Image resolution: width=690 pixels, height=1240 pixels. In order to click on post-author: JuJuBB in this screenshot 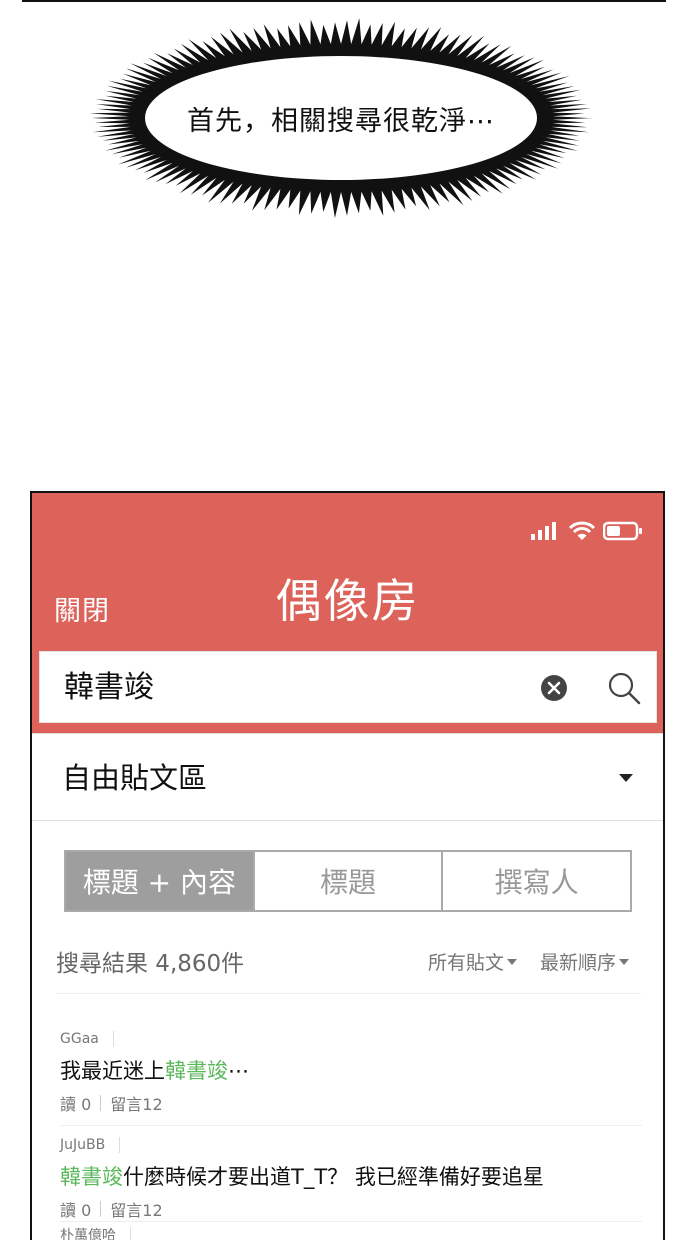, I will do `click(350, 1145)`.